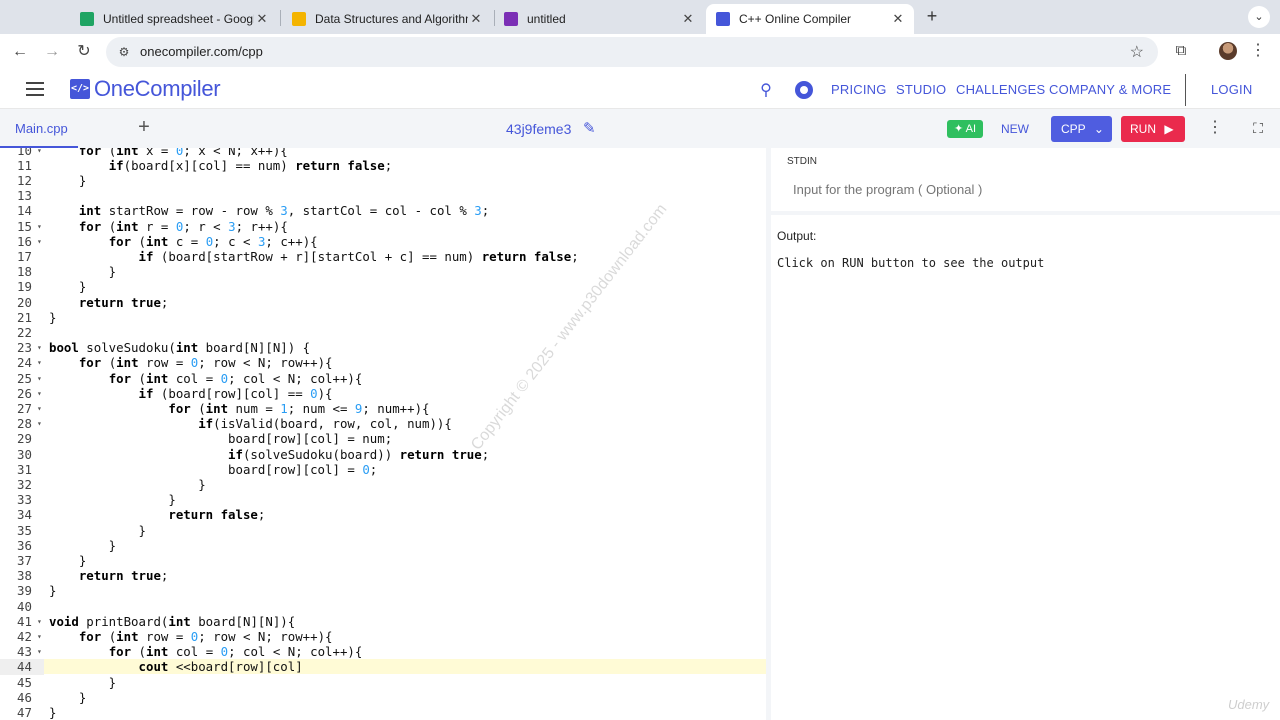 Image resolution: width=1280 pixels, height=720 pixels. What do you see at coordinates (383, 499) in the screenshot?
I see `code-line: 33 }` at bounding box center [383, 499].